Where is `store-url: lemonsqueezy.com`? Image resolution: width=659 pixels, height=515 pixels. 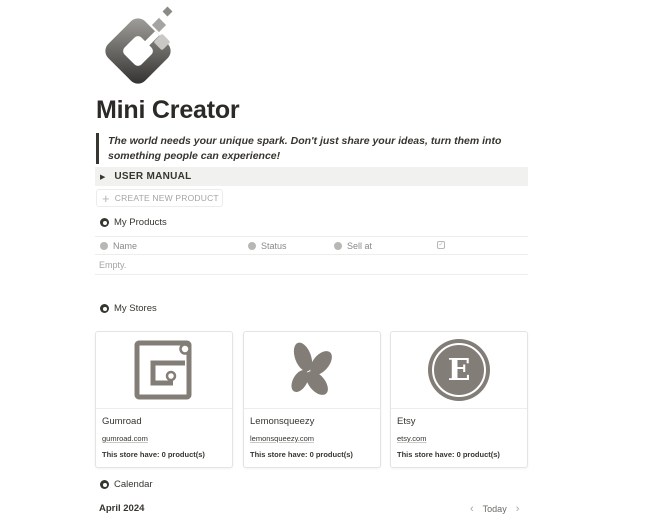
store-url: lemonsqueezy.com is located at coordinates (282, 438).